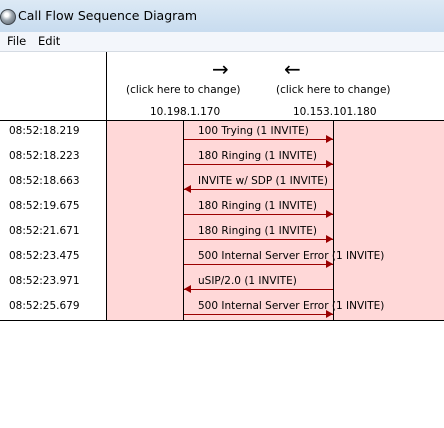 The width and height of the screenshot is (444, 428). Describe the element at coordinates (49, 41) in the screenshot. I see `menu-edit: Edit` at that location.